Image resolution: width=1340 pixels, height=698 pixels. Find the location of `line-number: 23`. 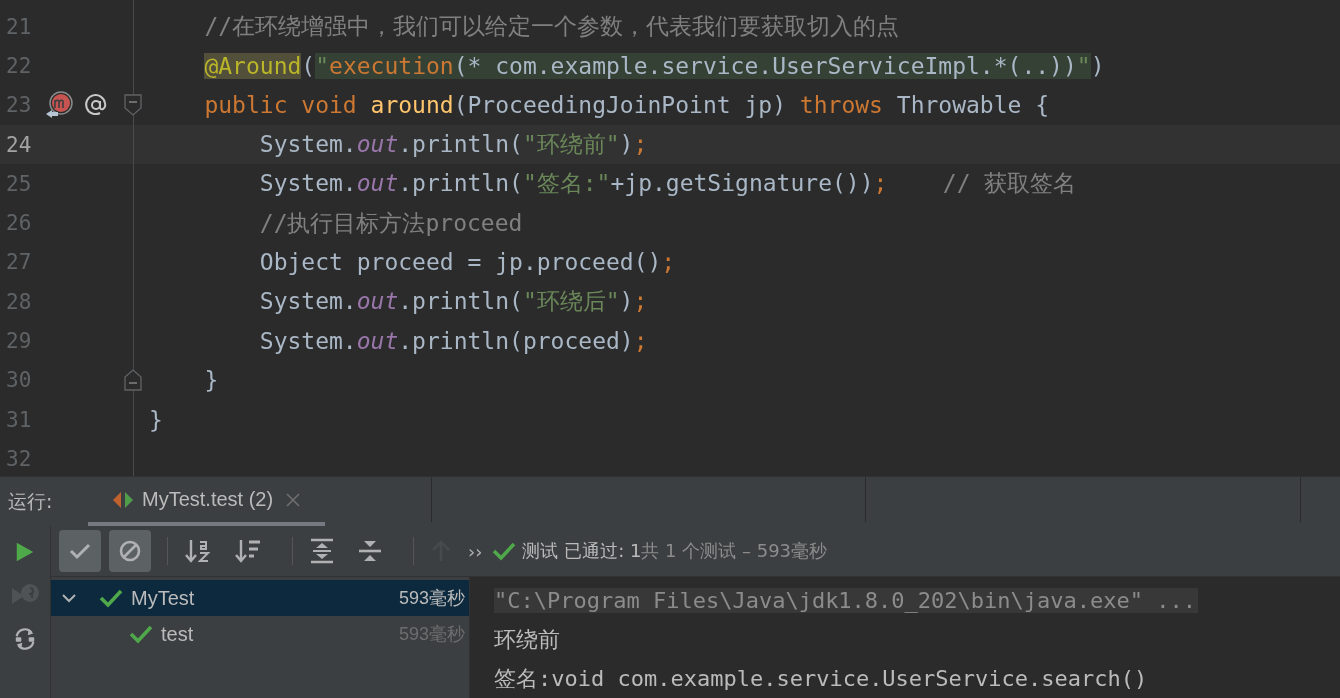

line-number: 23 is located at coordinates (19, 105).